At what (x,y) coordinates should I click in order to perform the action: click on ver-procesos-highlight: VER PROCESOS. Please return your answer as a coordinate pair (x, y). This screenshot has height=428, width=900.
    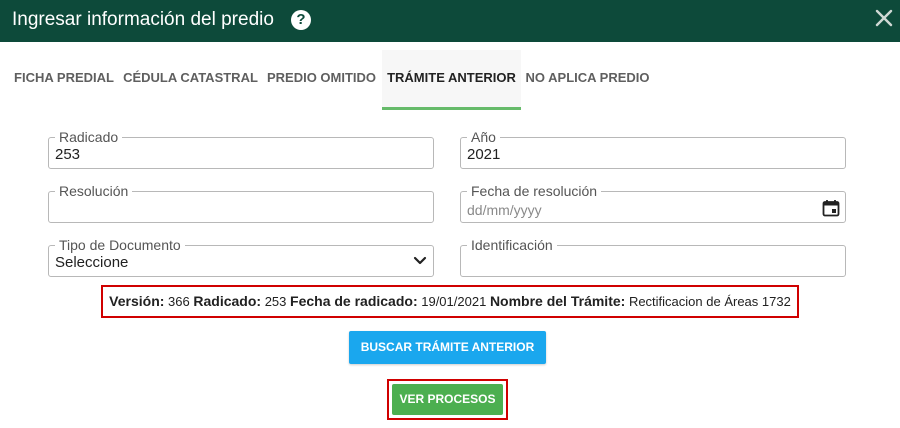
    Looking at the image, I should click on (447, 399).